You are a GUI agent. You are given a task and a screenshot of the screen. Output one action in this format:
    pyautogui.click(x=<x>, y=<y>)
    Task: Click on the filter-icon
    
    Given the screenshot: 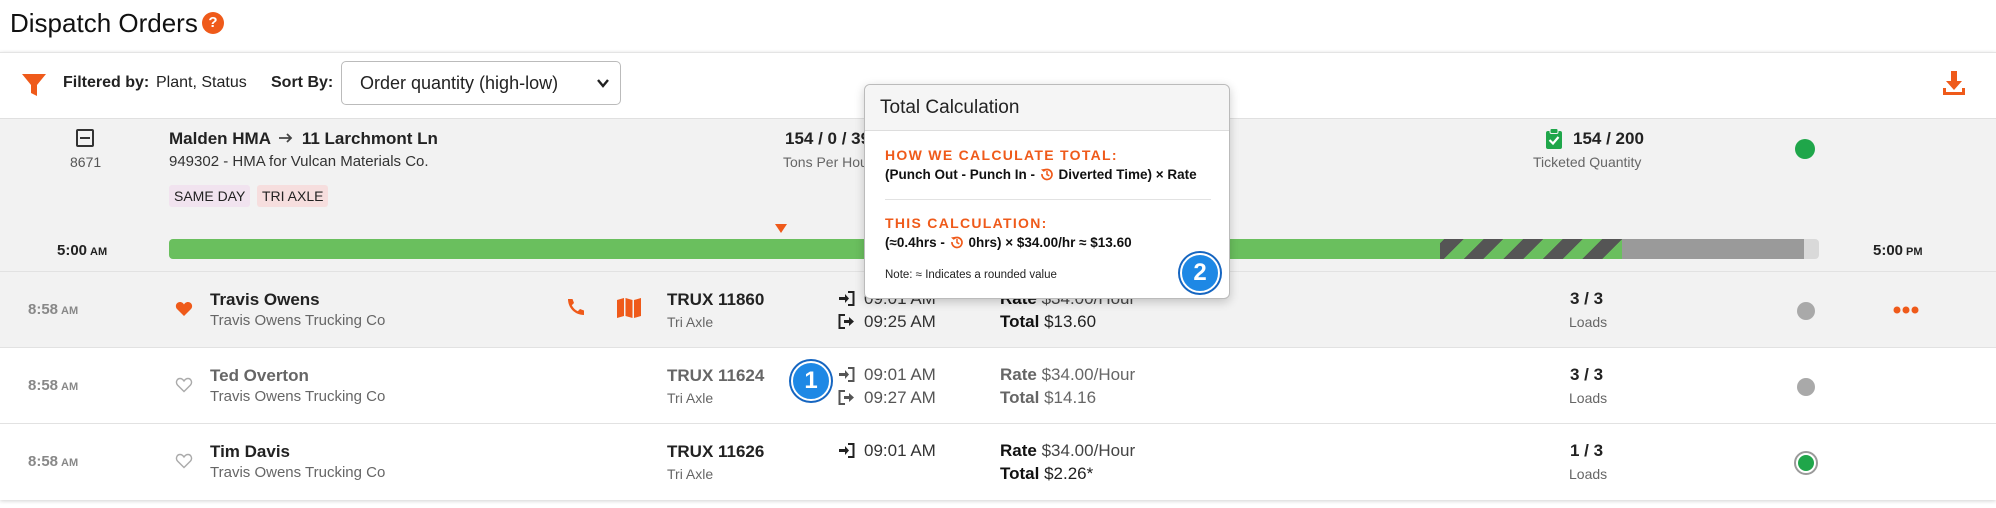 What is the action you would take?
    pyautogui.click(x=34, y=85)
    